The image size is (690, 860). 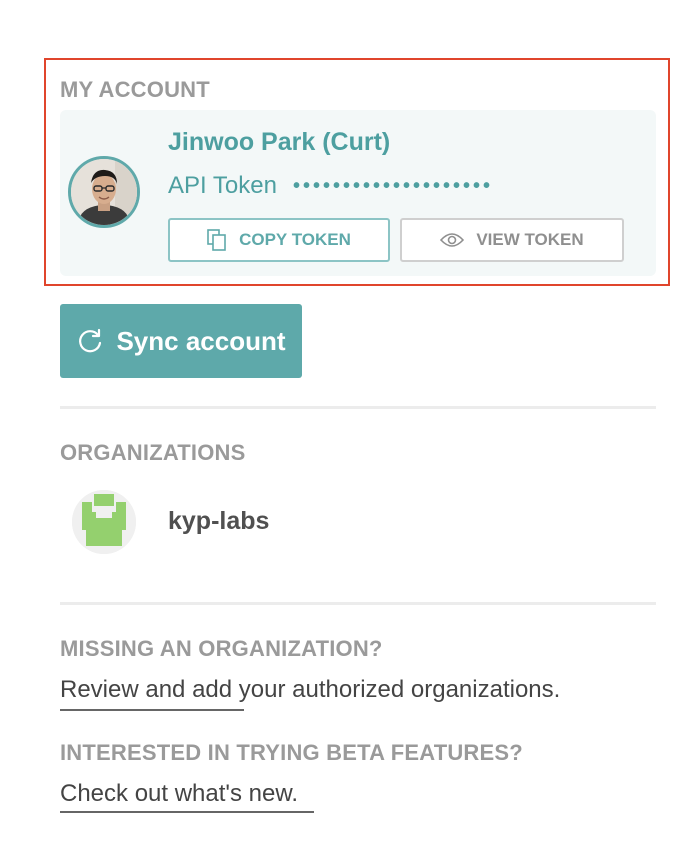 I want to click on copy-icon, so click(x=217, y=240).